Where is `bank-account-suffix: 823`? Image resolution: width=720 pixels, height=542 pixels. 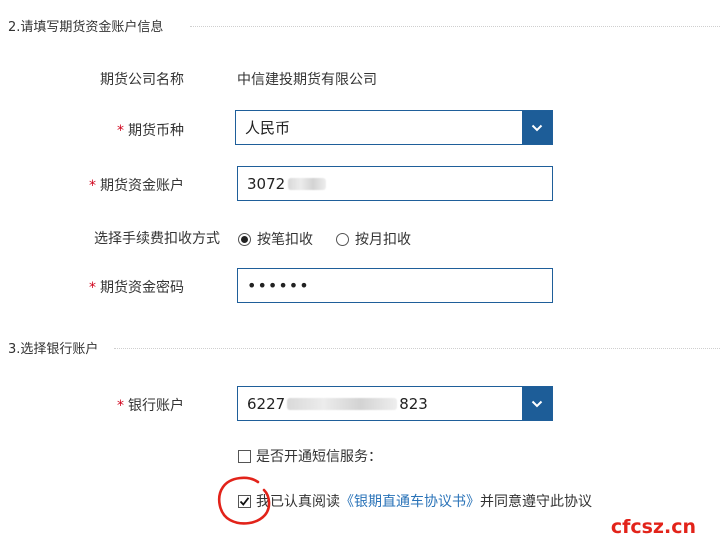 bank-account-suffix: 823 is located at coordinates (413, 403).